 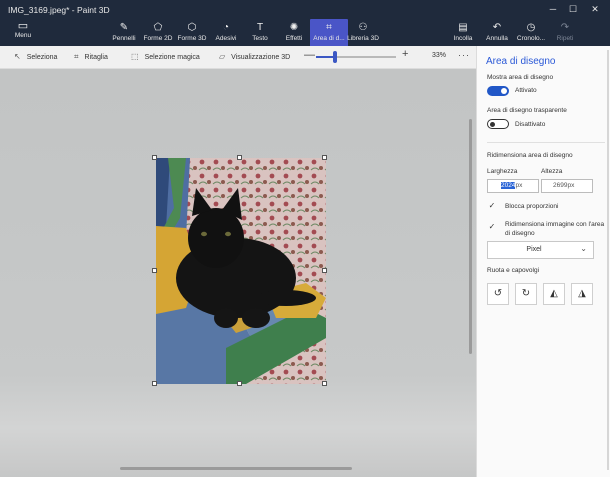 What do you see at coordinates (463, 27) in the screenshot?
I see `paste-icon: ▤` at bounding box center [463, 27].